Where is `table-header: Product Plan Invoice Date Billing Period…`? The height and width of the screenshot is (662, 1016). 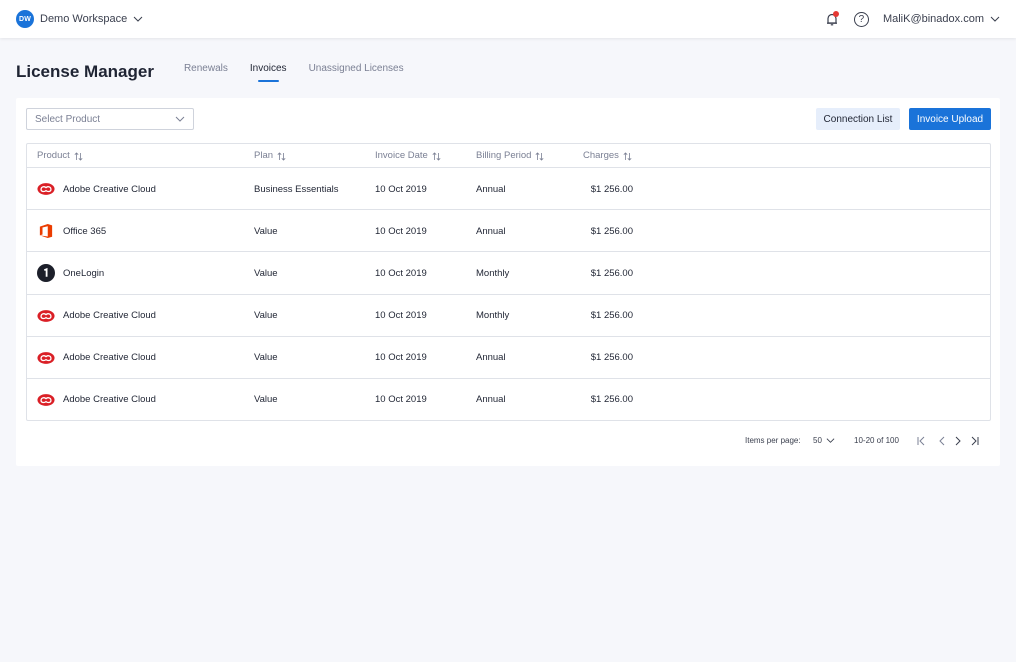 table-header: Product Plan Invoice Date Billing Period… is located at coordinates (508, 156).